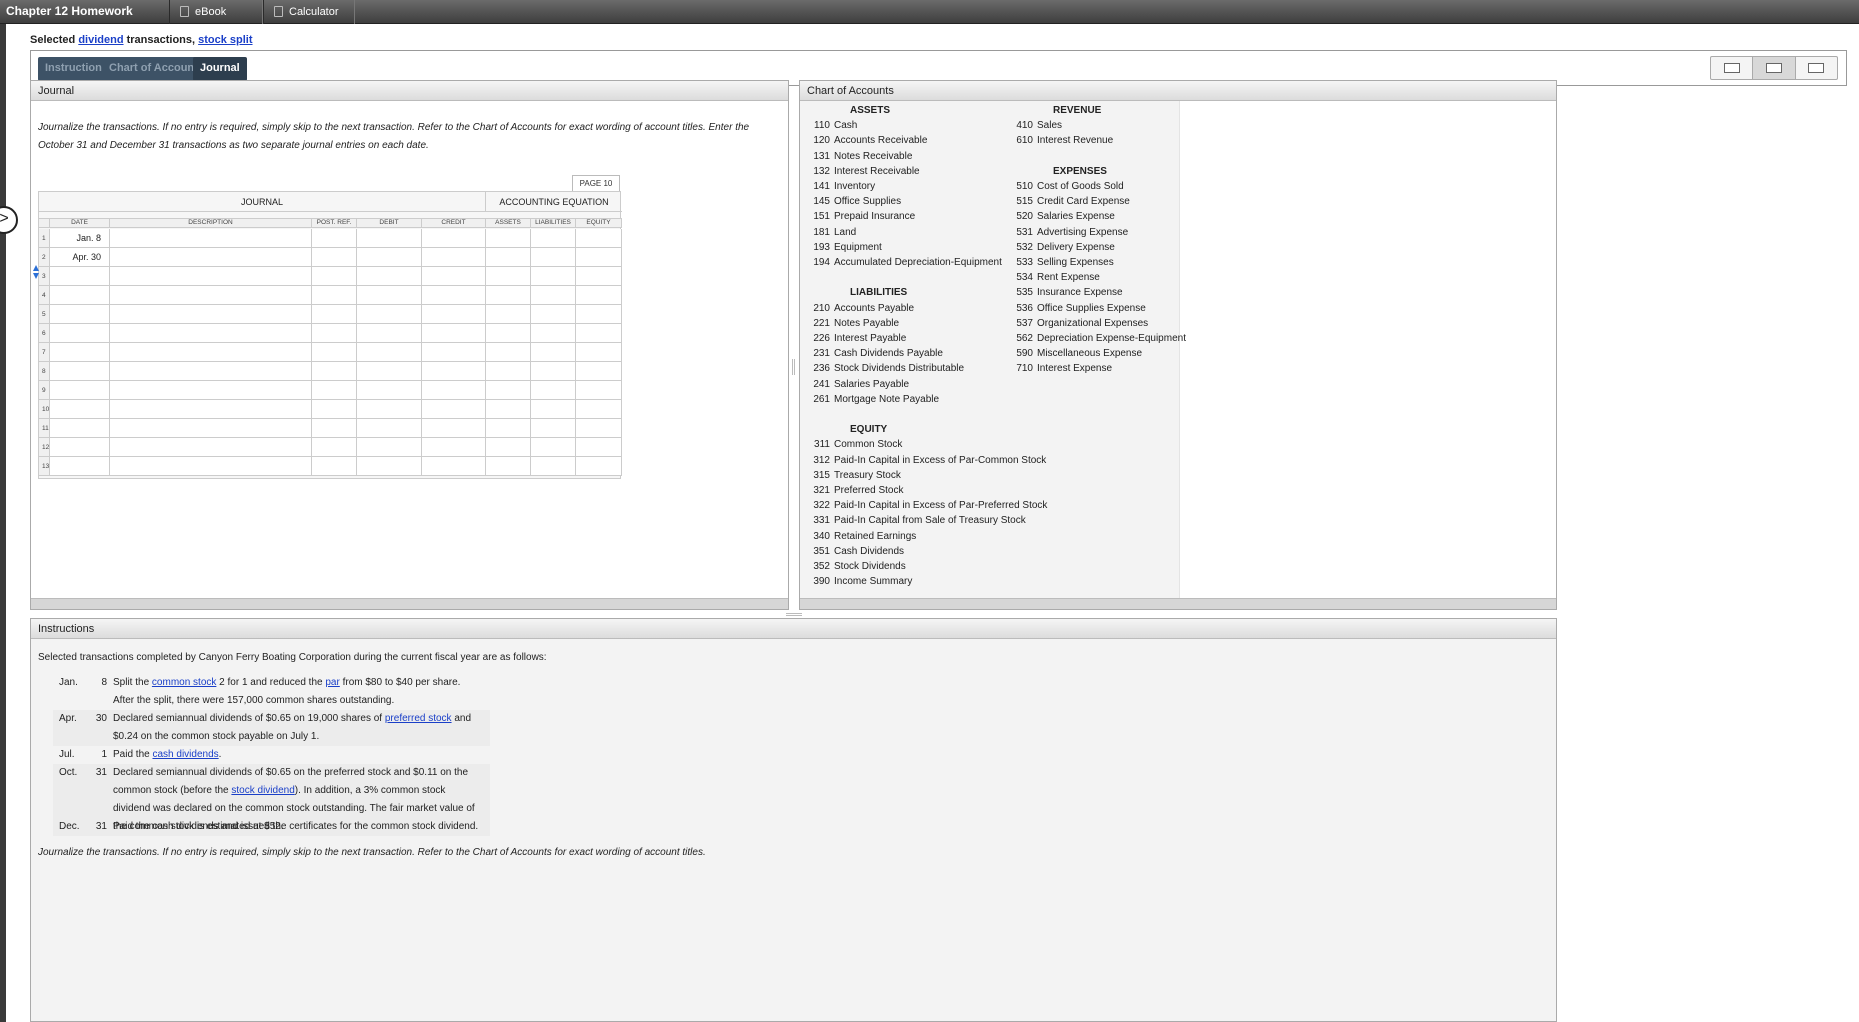 The width and height of the screenshot is (1859, 1022). I want to click on layout-list-button, so click(1816, 68).